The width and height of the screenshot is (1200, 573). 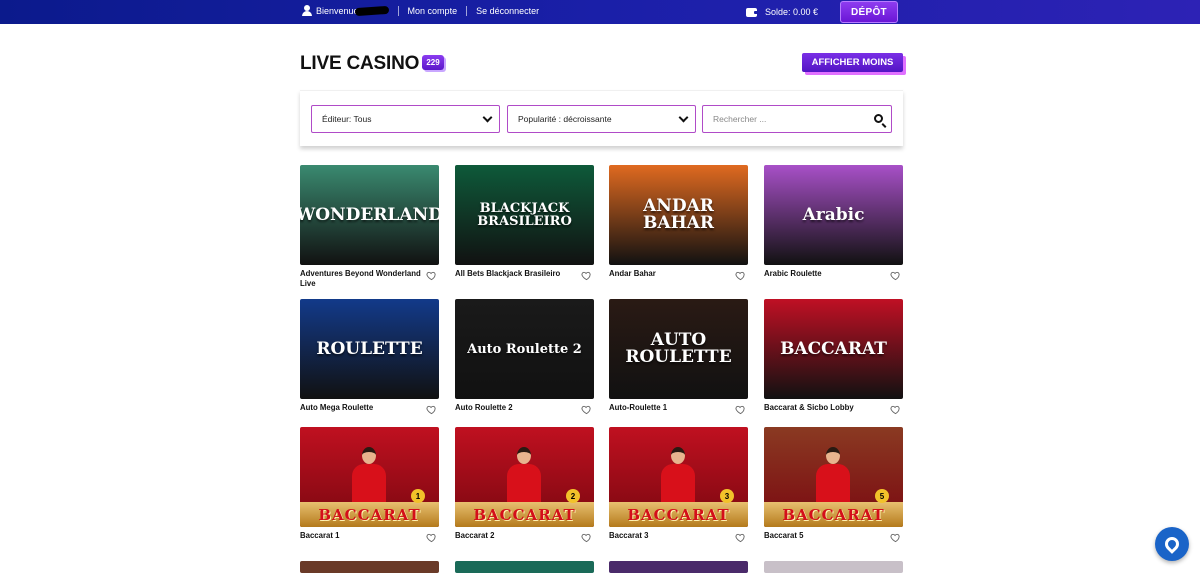 I want to click on game-card: ANDAR BAHAR Andar Bahar, so click(x=678, y=223).